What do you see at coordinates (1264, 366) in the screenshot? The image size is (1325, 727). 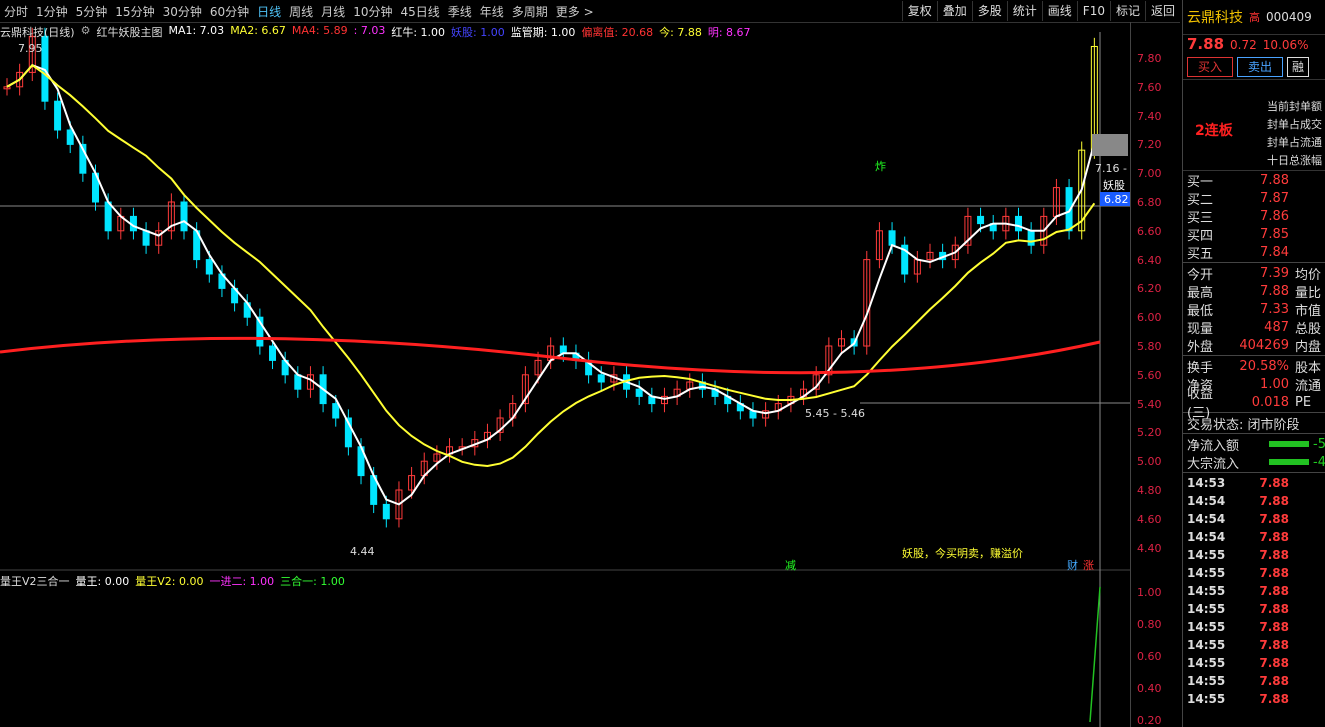 I see `stat2-row-0-value: 20.58%` at bounding box center [1264, 366].